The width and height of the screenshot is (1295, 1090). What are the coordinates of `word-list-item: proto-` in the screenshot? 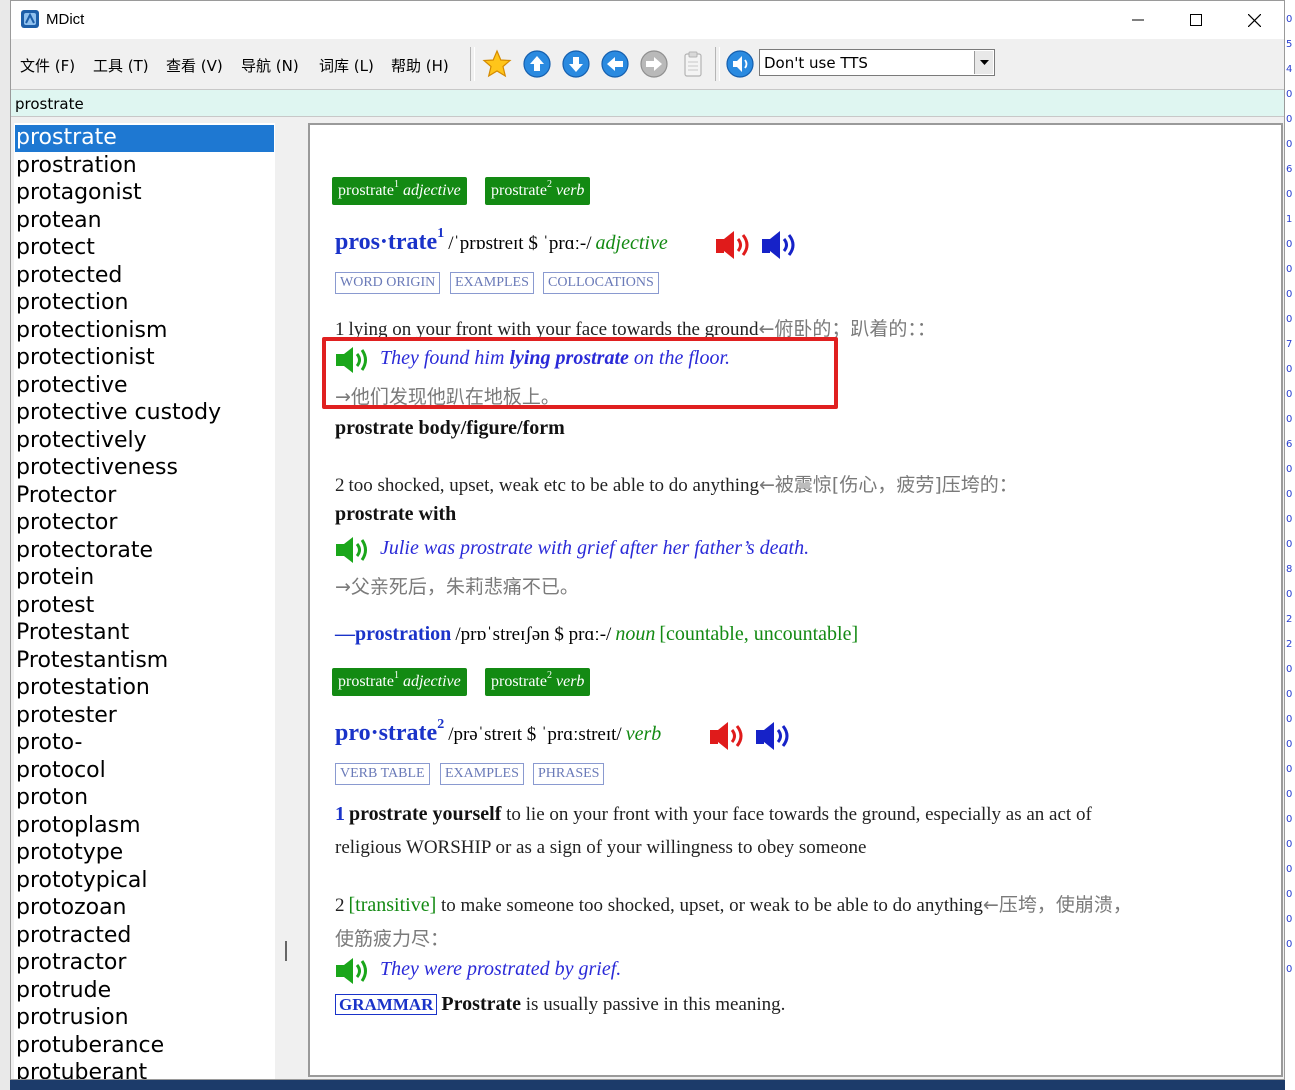 It's located at (48, 743).